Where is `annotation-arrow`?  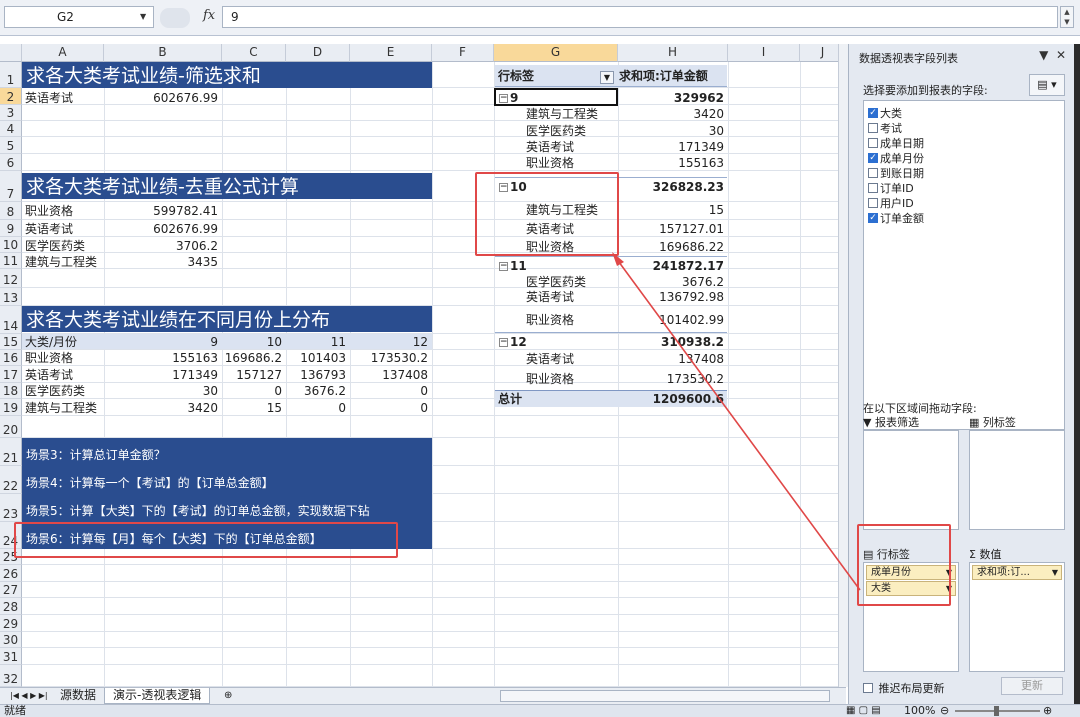
annotation-arrow is located at coordinates (736, 421).